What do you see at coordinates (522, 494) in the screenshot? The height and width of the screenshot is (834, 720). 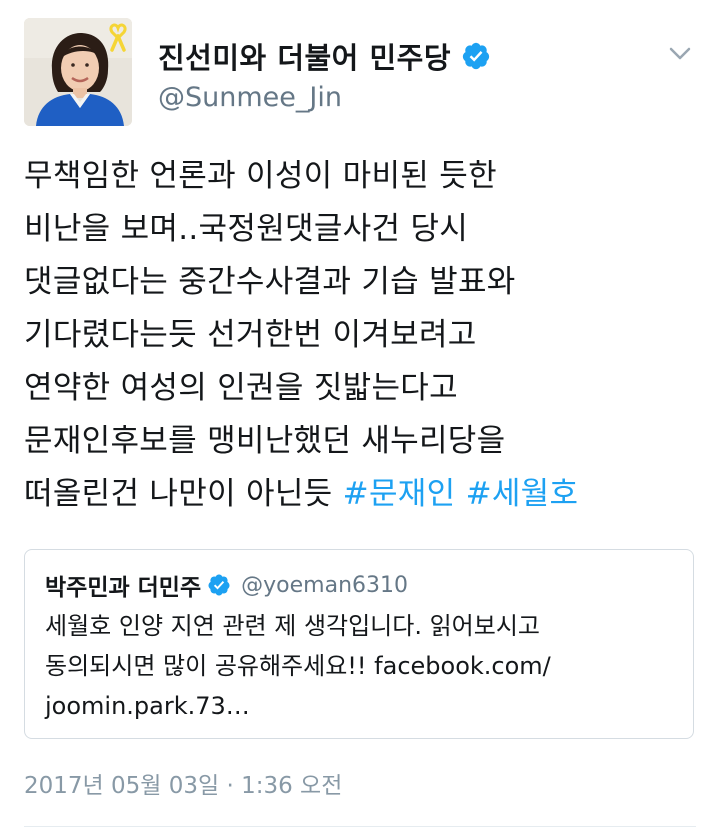 I see `hashtag-link-sewol: #세월호` at bounding box center [522, 494].